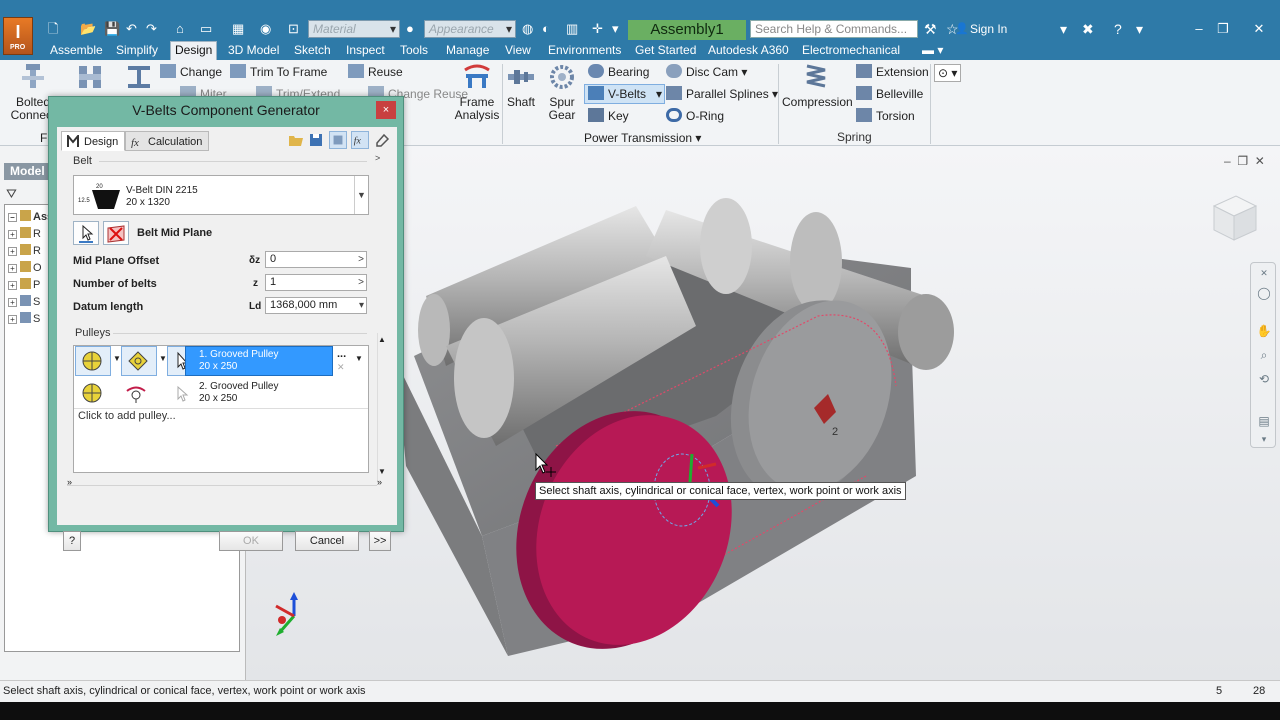 The height and width of the screenshot is (720, 1280). What do you see at coordinates (1264, 273) in the screenshot?
I see `navbar-close-icon: ✕` at bounding box center [1264, 273].